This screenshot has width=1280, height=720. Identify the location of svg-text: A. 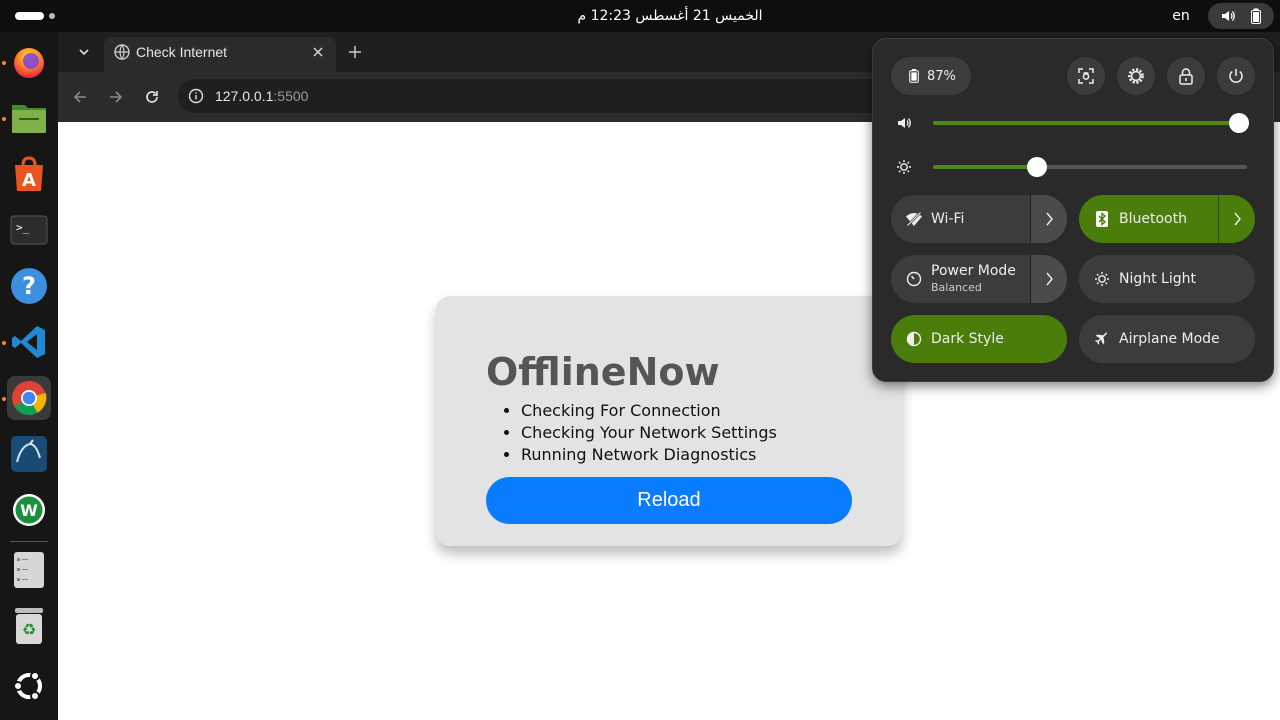
(29, 180).